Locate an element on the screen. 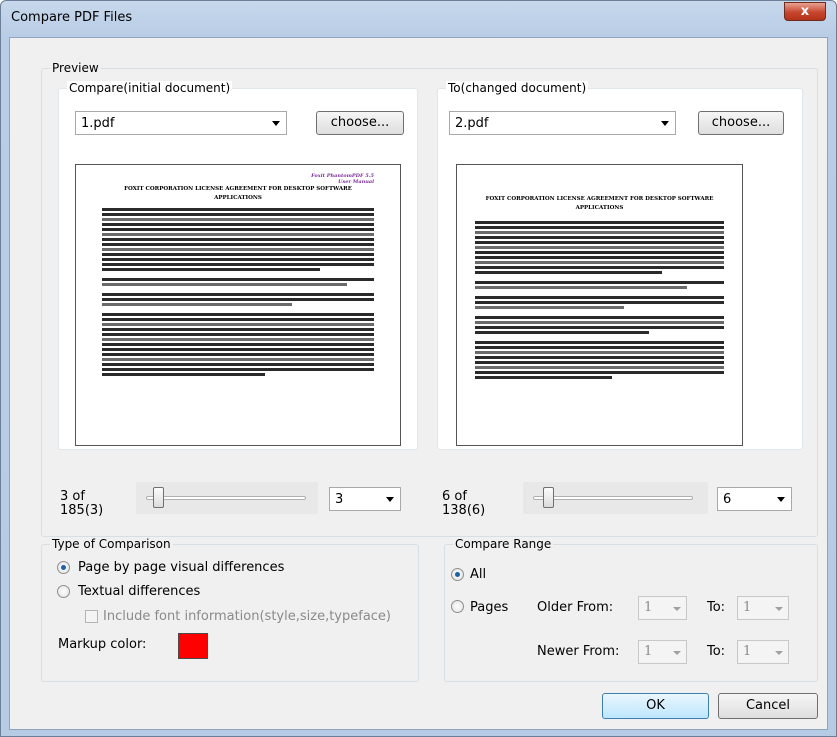 The image size is (837, 737). older-to-select: 1 is located at coordinates (763, 608).